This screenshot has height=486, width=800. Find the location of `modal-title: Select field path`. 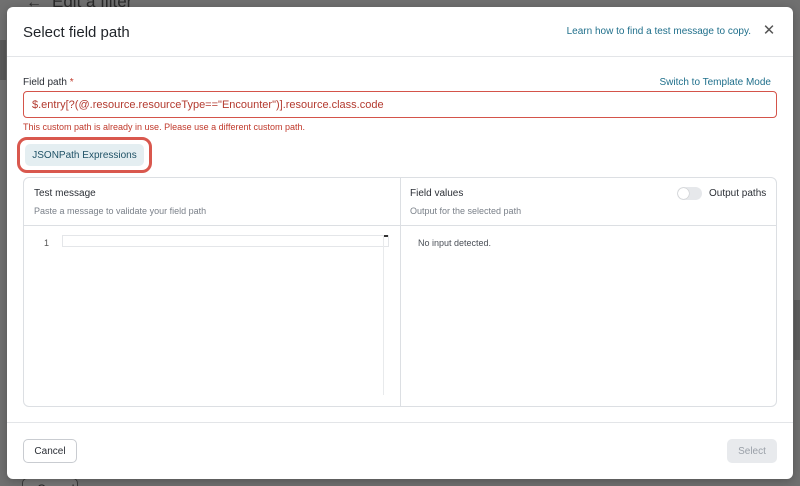

modal-title: Select field path is located at coordinates (76, 32).